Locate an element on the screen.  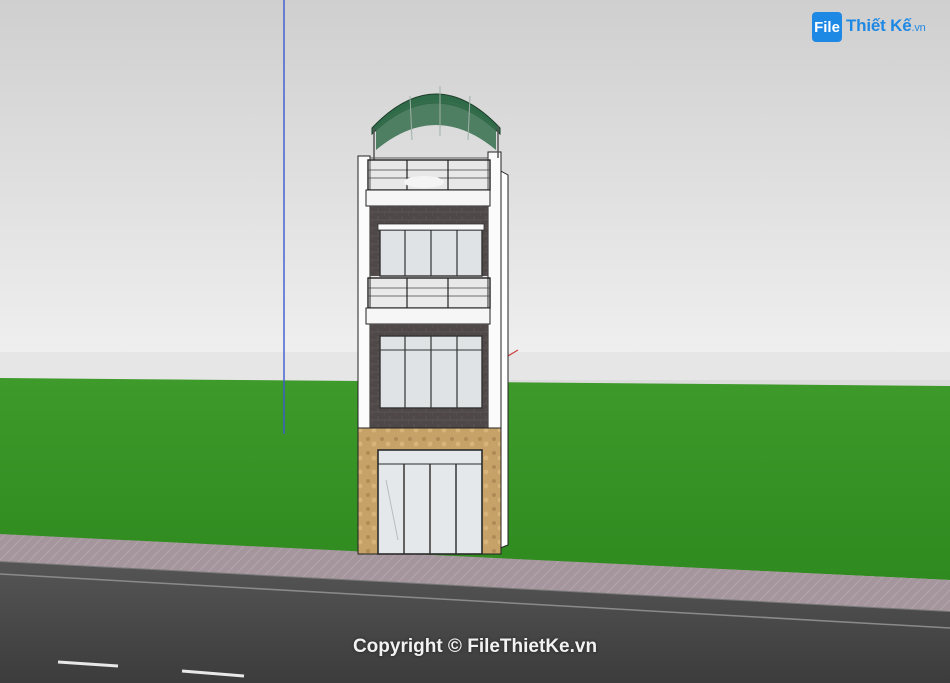
site-logo-text: Thiết Kế.vn is located at coordinates (886, 26).